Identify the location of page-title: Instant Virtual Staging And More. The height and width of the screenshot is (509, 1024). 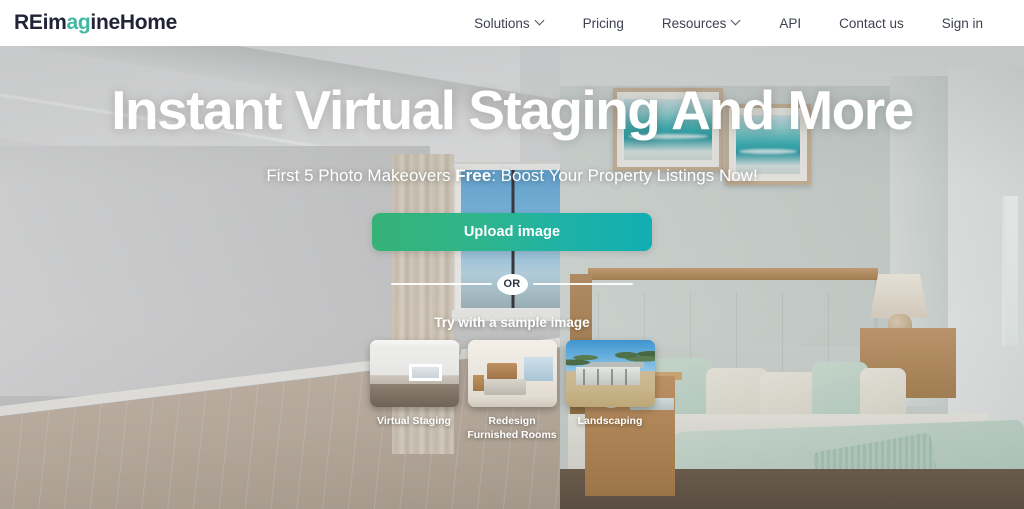
(512, 110).